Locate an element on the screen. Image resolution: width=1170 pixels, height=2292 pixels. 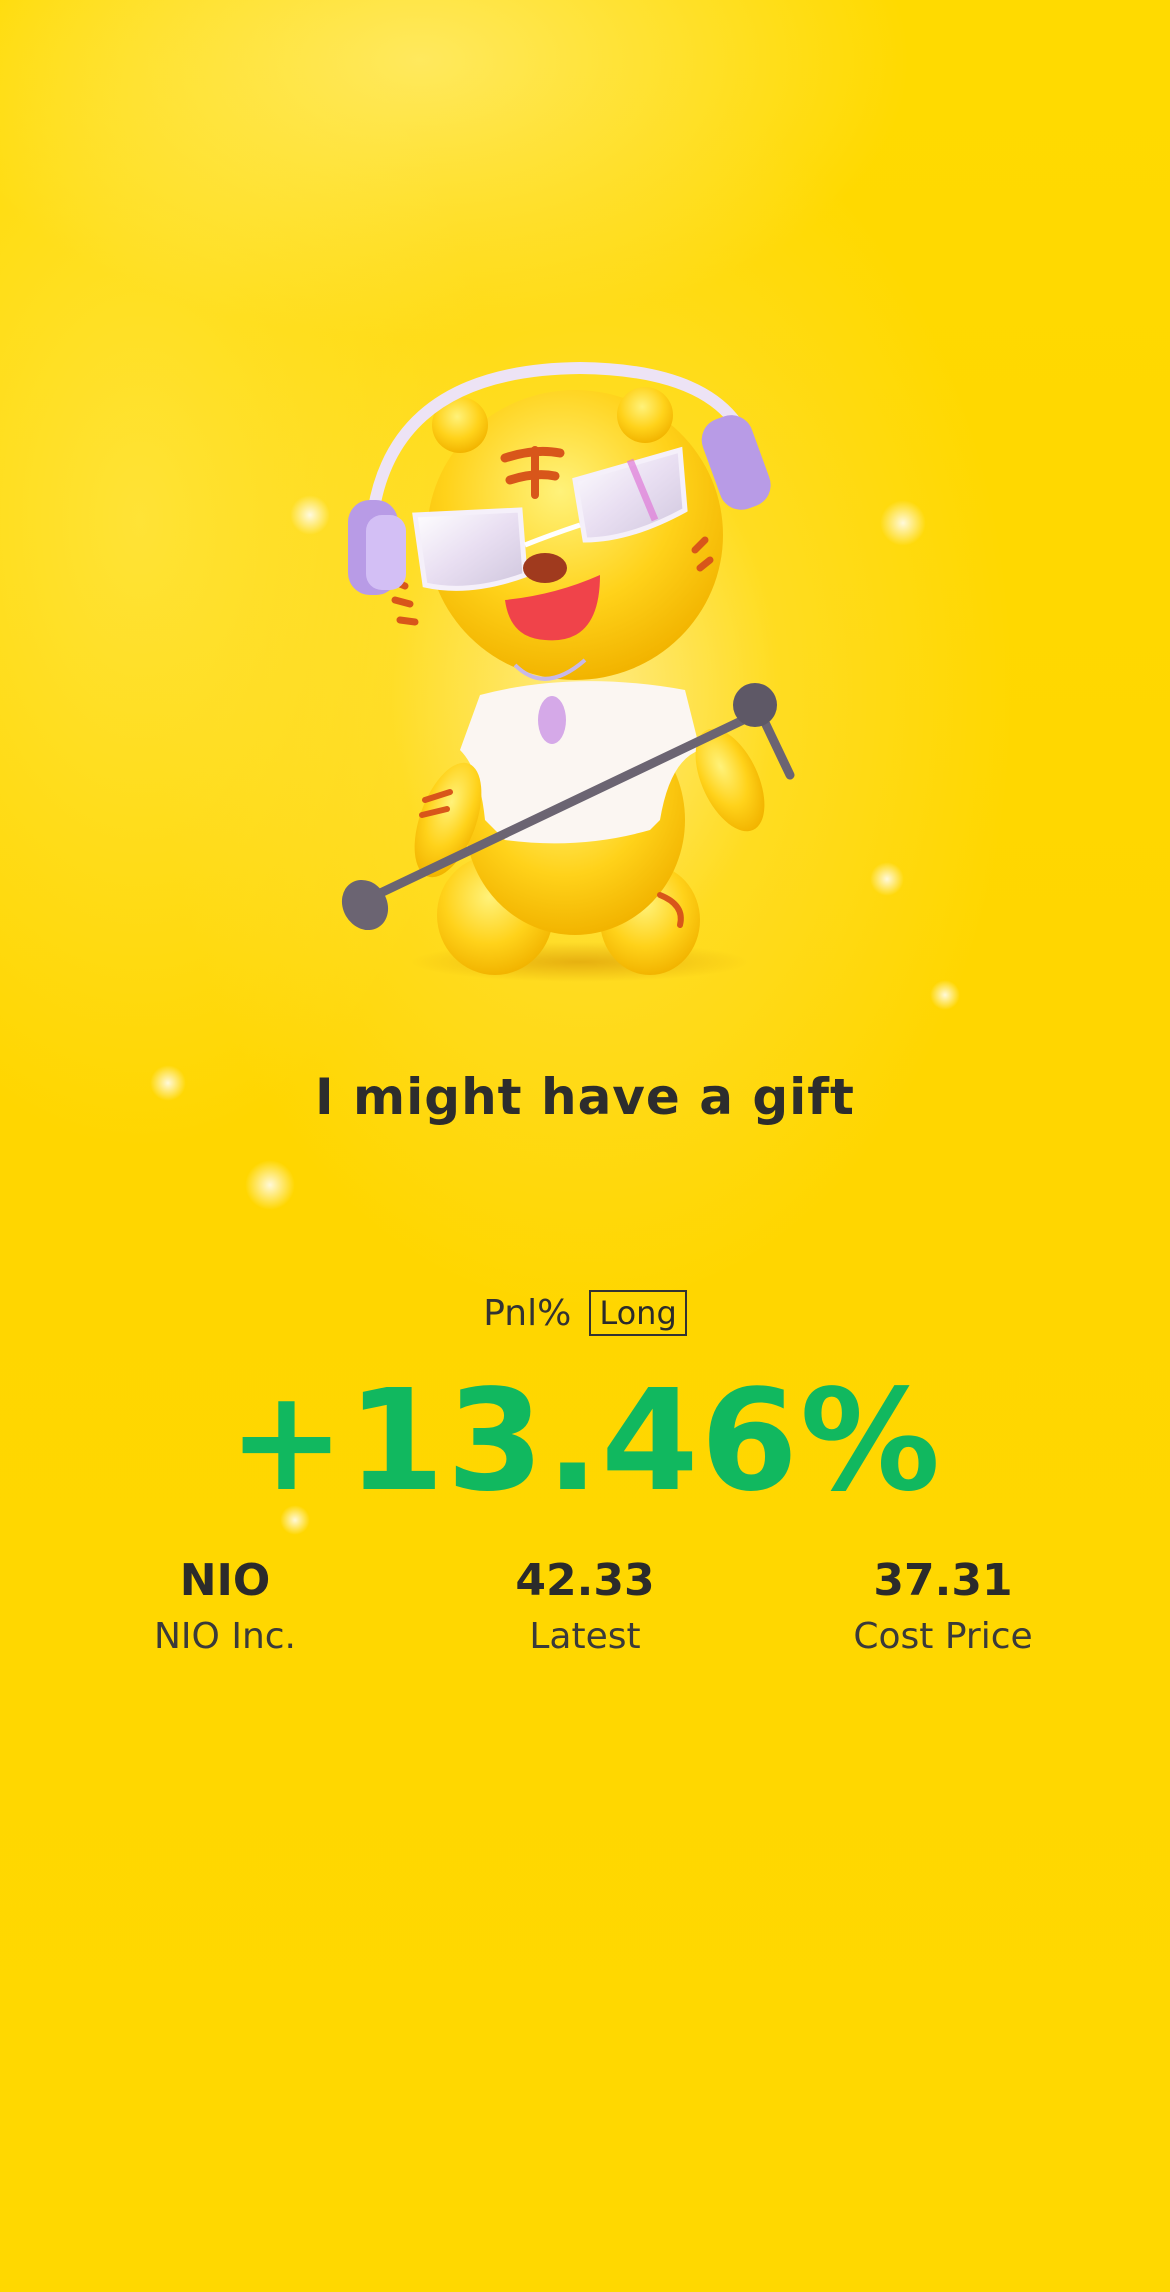
stock-name: NIO Inc. is located at coordinates (225, 1636).